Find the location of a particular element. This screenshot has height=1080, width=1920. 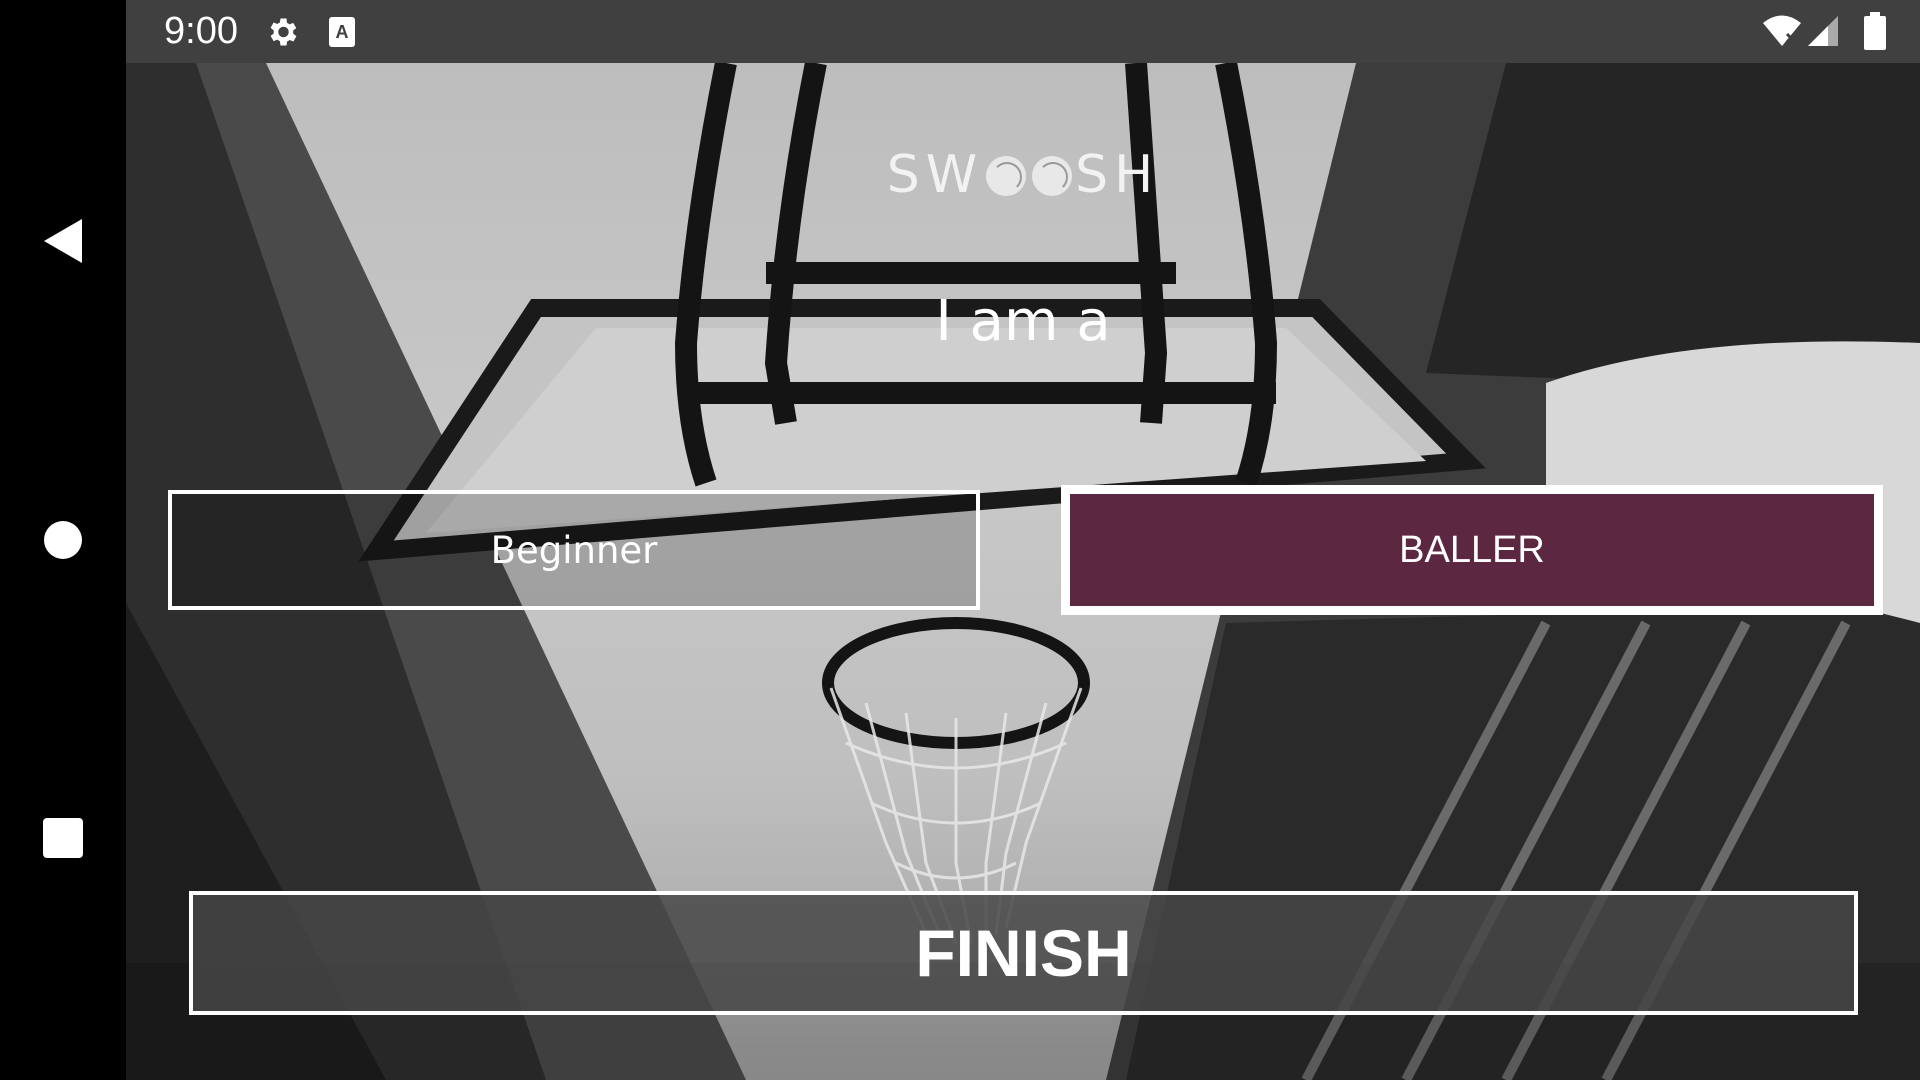

baller-button-label: BALLER is located at coordinates (1472, 549).